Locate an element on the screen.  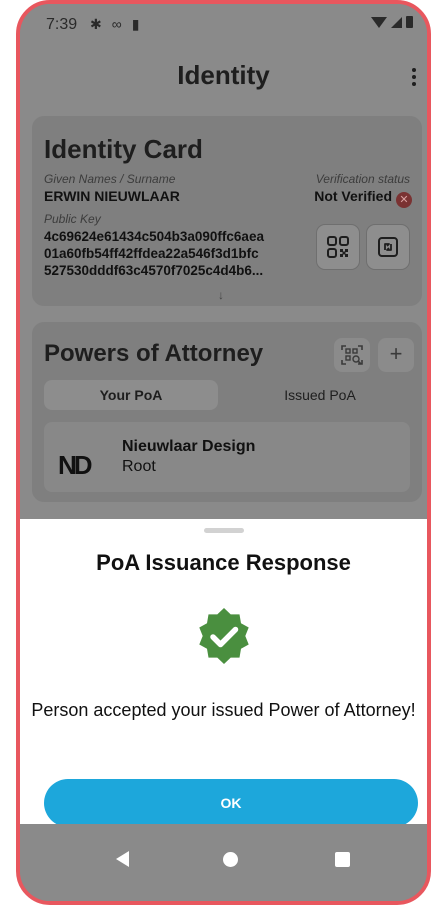
item-role: Root is located at coordinates (139, 466).